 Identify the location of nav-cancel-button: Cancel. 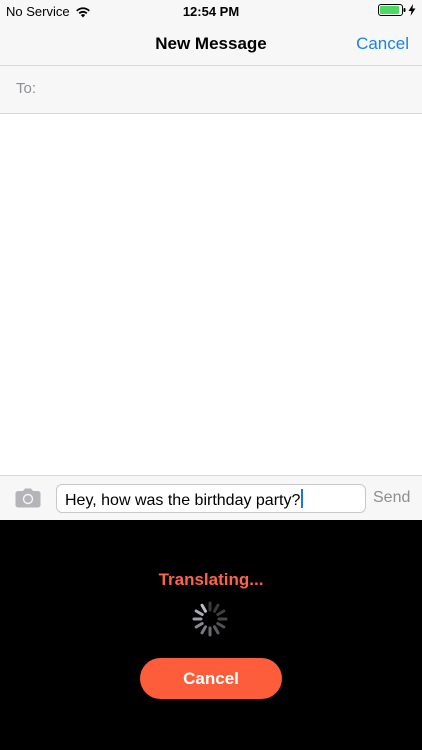
(382, 44).